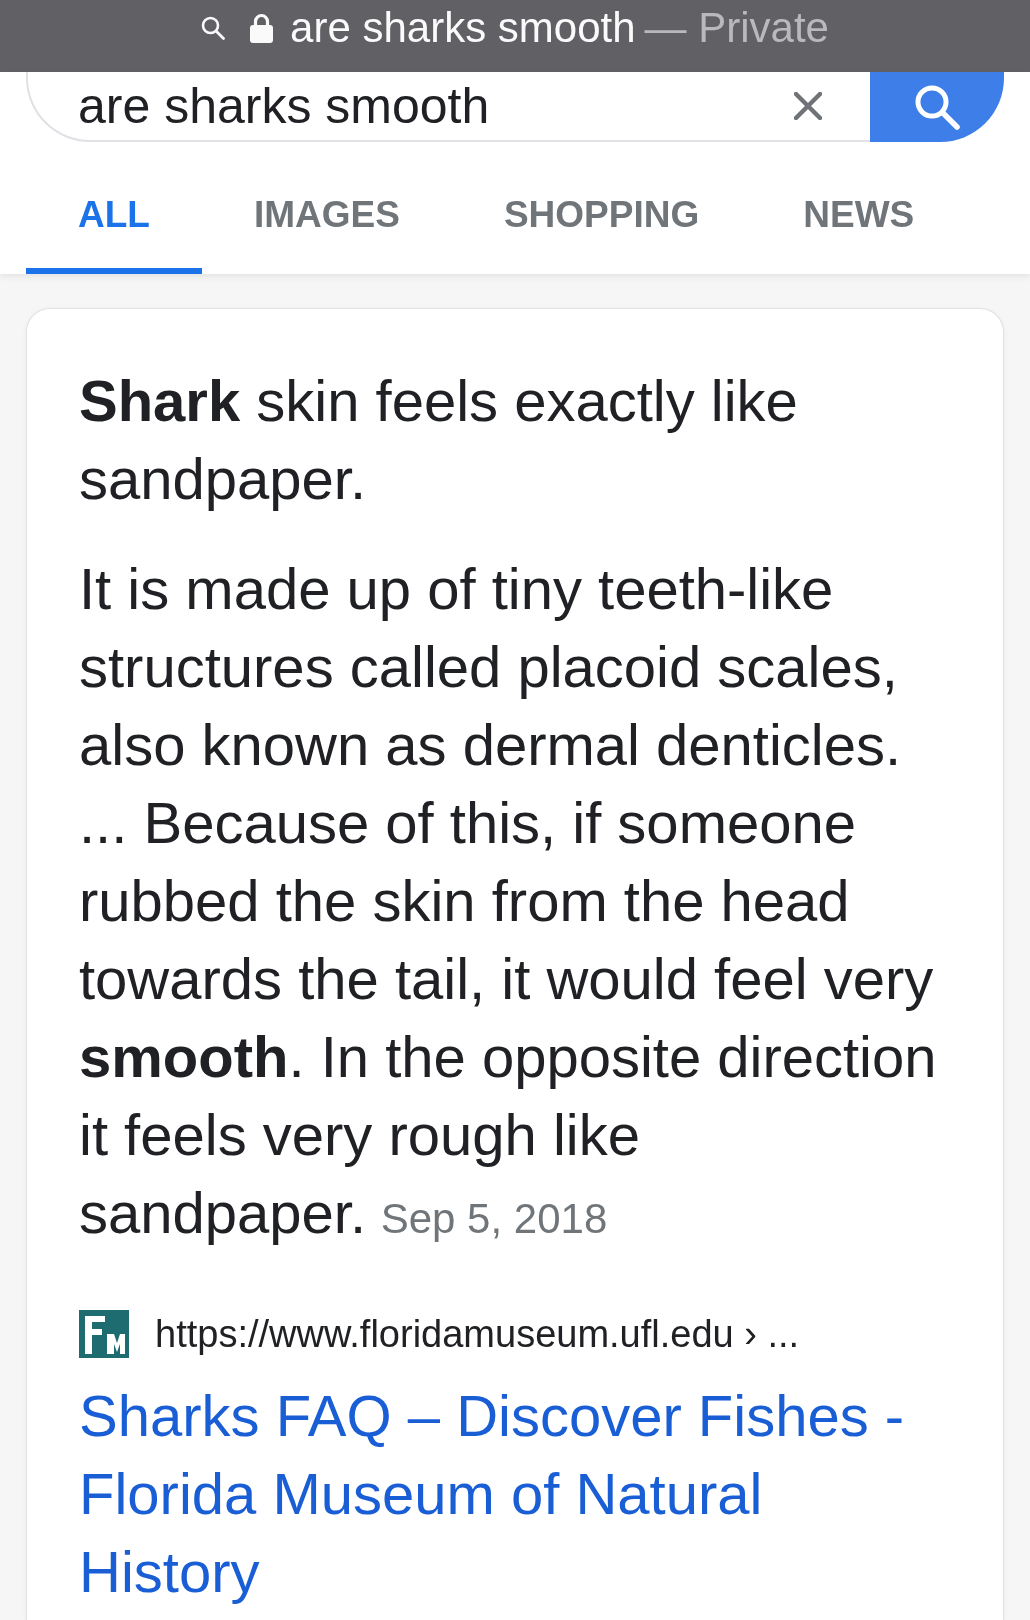 This screenshot has width=1030, height=1620. I want to click on tab: NEWS, so click(859, 208).